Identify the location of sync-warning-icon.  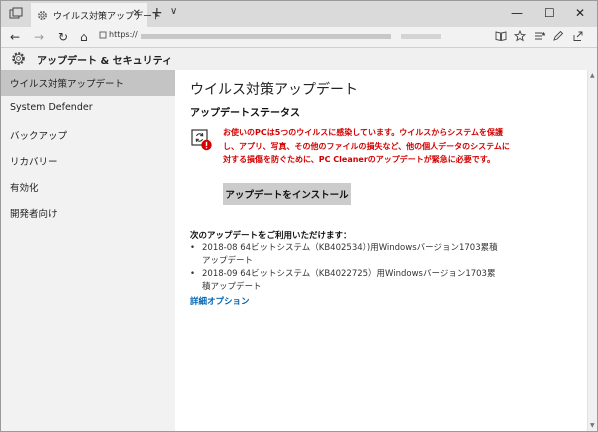
(201, 140).